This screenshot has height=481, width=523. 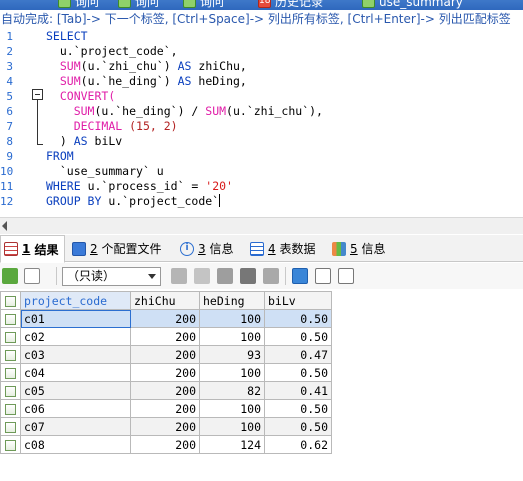 I want to click on fold-toggle-icon, so click(x=37, y=94).